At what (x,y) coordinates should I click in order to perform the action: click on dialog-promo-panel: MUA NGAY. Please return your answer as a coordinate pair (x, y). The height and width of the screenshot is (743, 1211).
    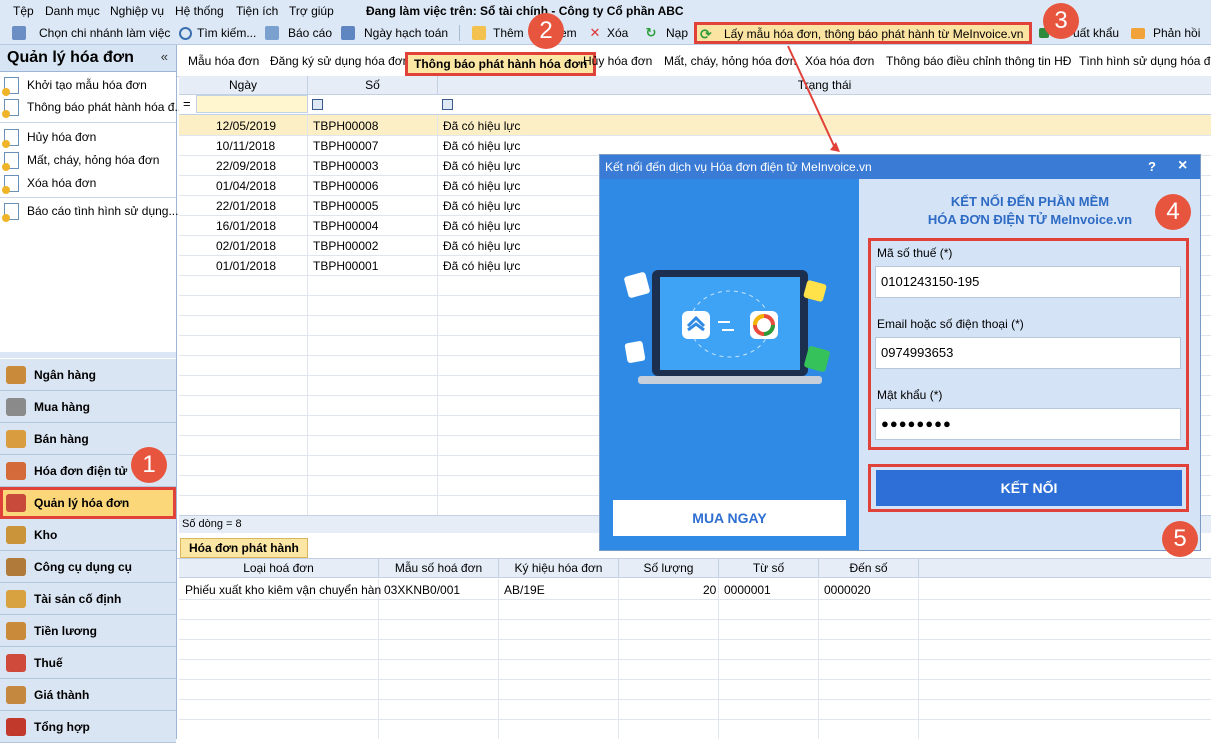
    Looking at the image, I should click on (729, 364).